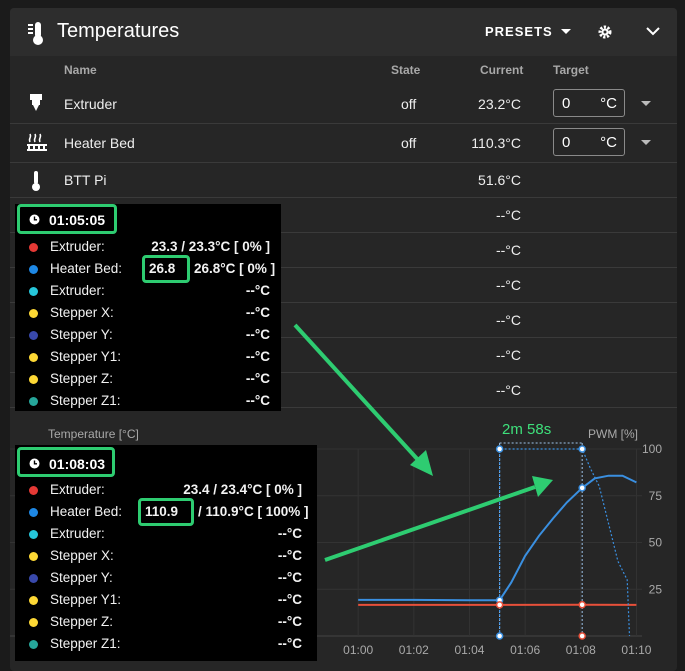  Describe the element at coordinates (118, 31) in the screenshot. I see `panel-title: Temperatures` at that location.